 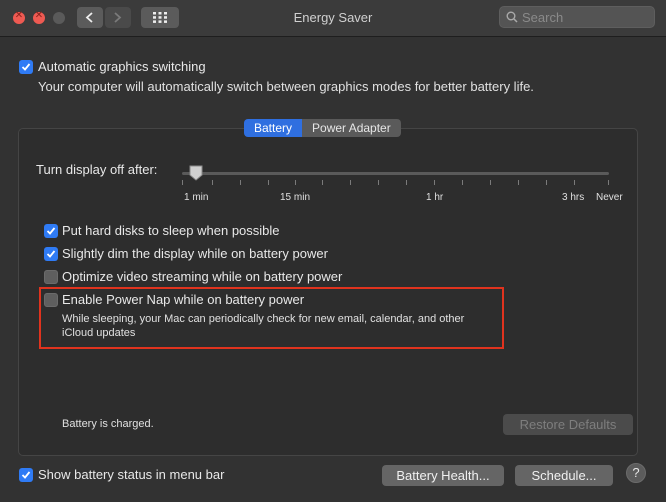 What do you see at coordinates (512, 17) in the screenshot?
I see `search-icon` at bounding box center [512, 17].